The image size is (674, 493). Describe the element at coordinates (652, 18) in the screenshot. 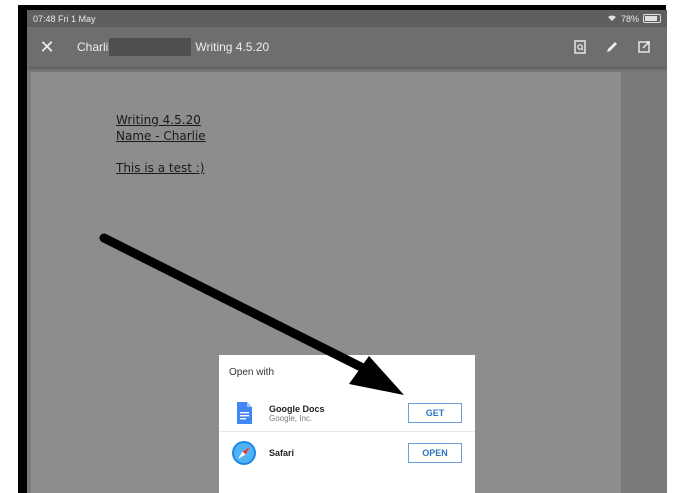

I see `battery-icon` at that location.